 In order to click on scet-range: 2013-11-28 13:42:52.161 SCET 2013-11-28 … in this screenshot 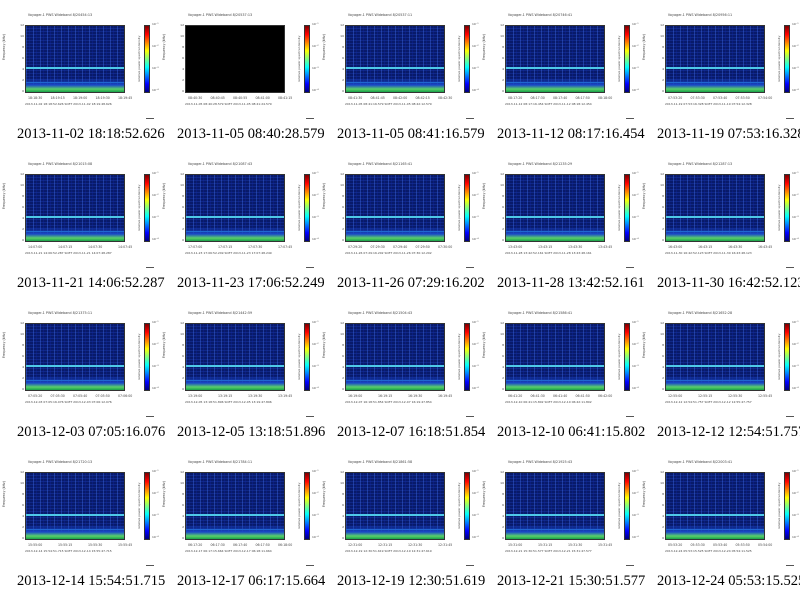, I will do `click(548, 253)`.